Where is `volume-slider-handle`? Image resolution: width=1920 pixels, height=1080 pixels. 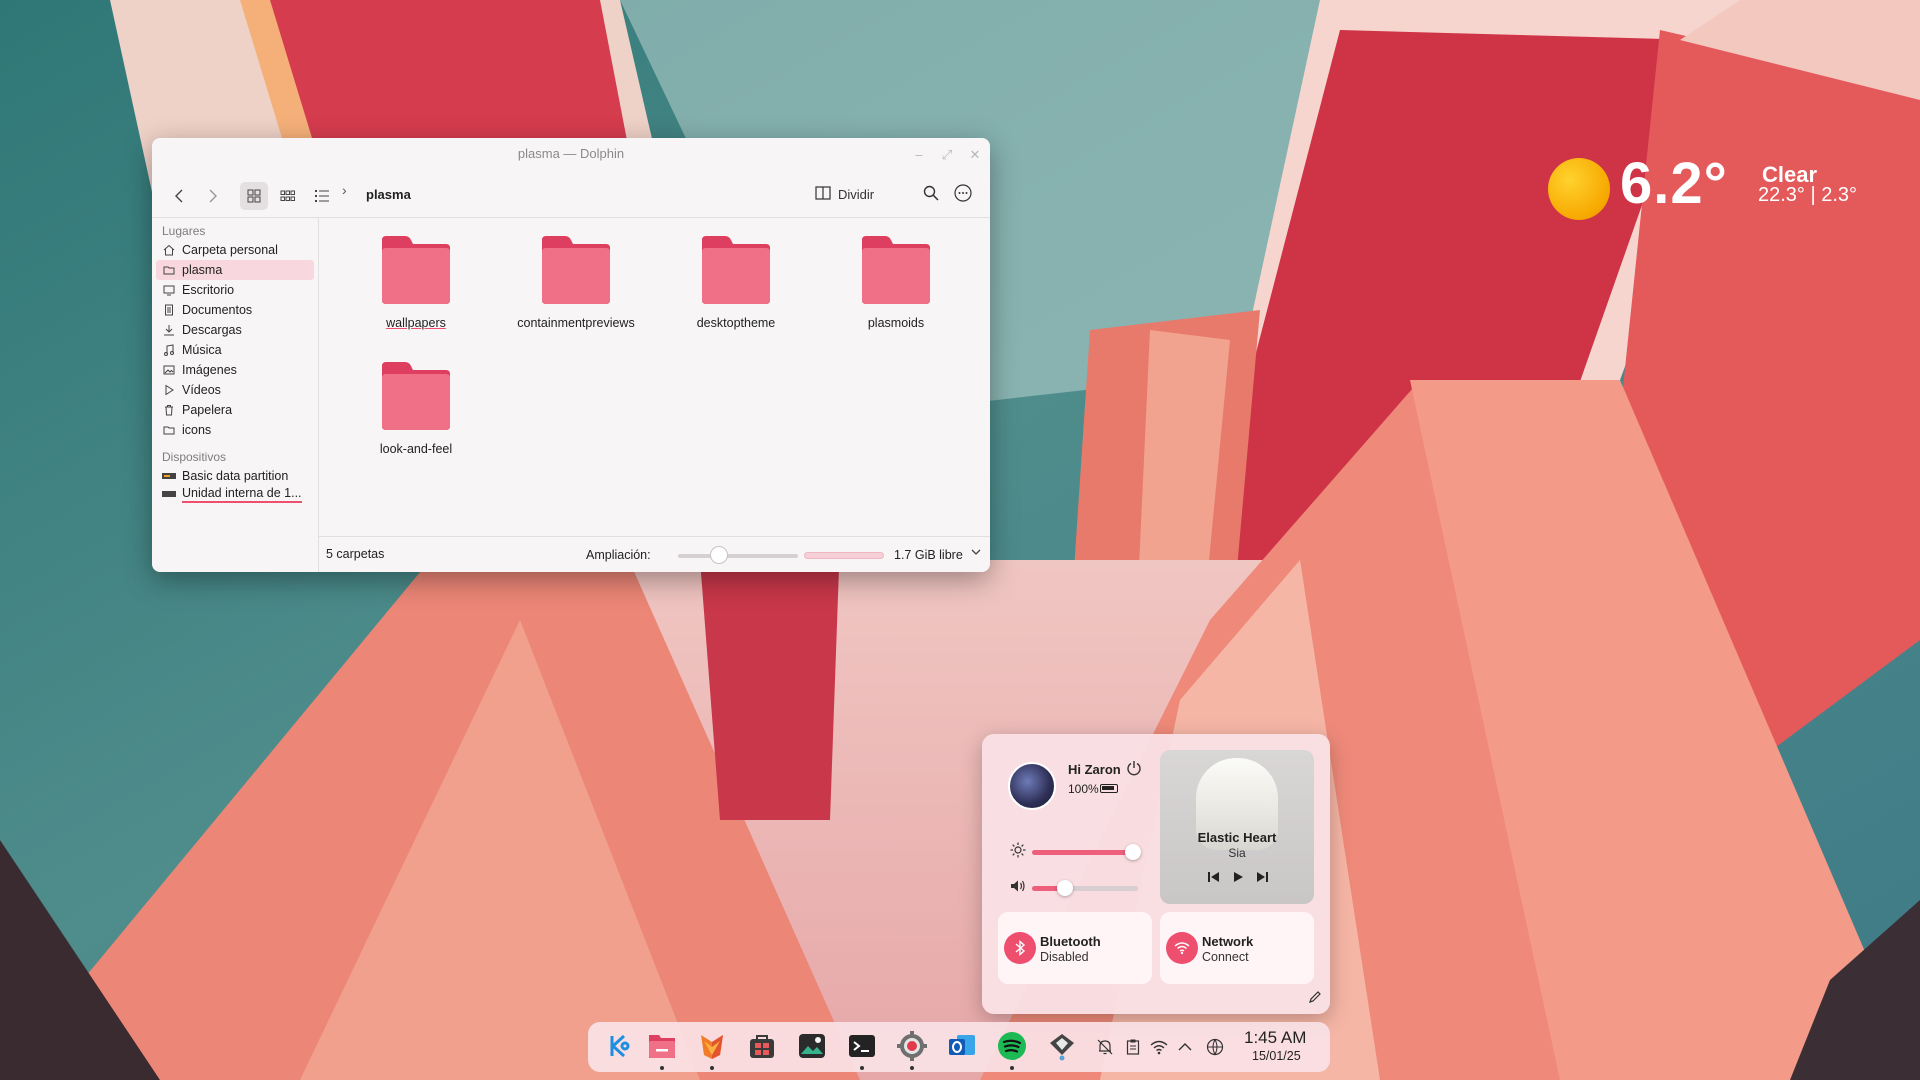 volume-slider-handle is located at coordinates (1065, 888).